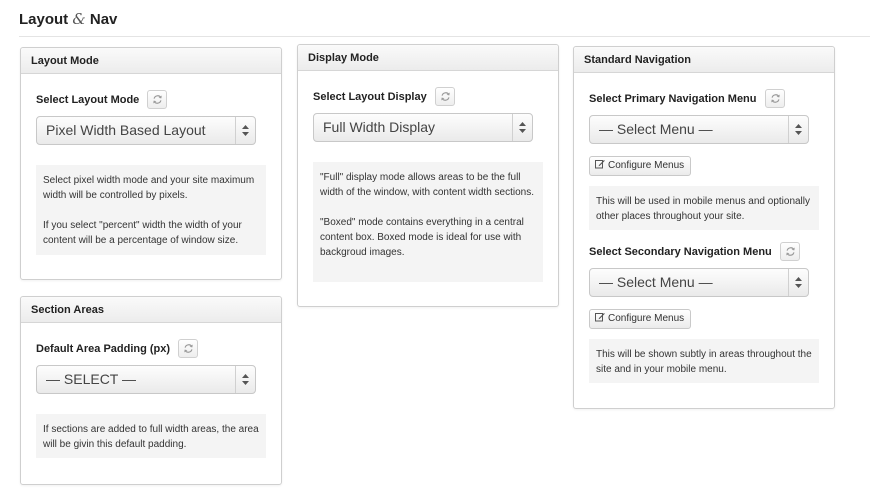  I want to click on page-title-part1: Layout, so click(44, 19).